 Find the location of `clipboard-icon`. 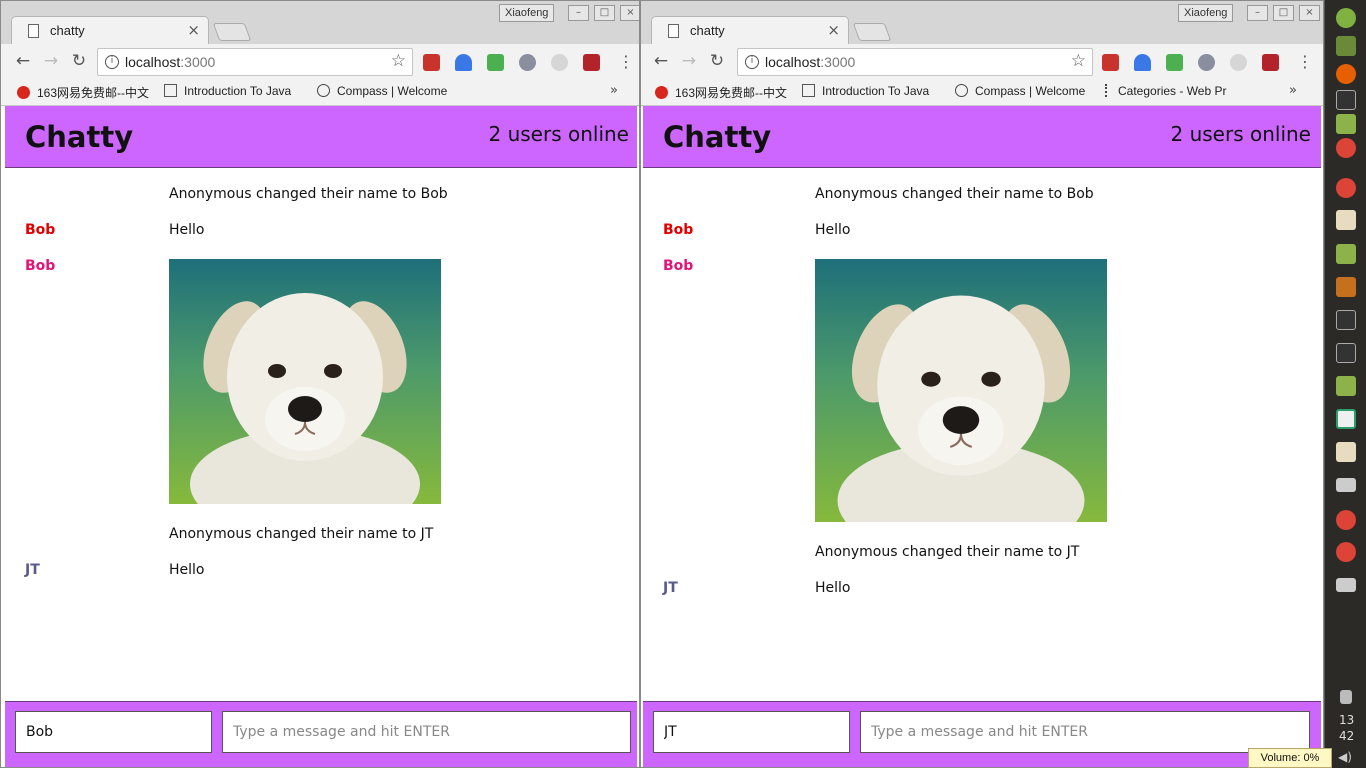

clipboard-icon is located at coordinates (1346, 697).